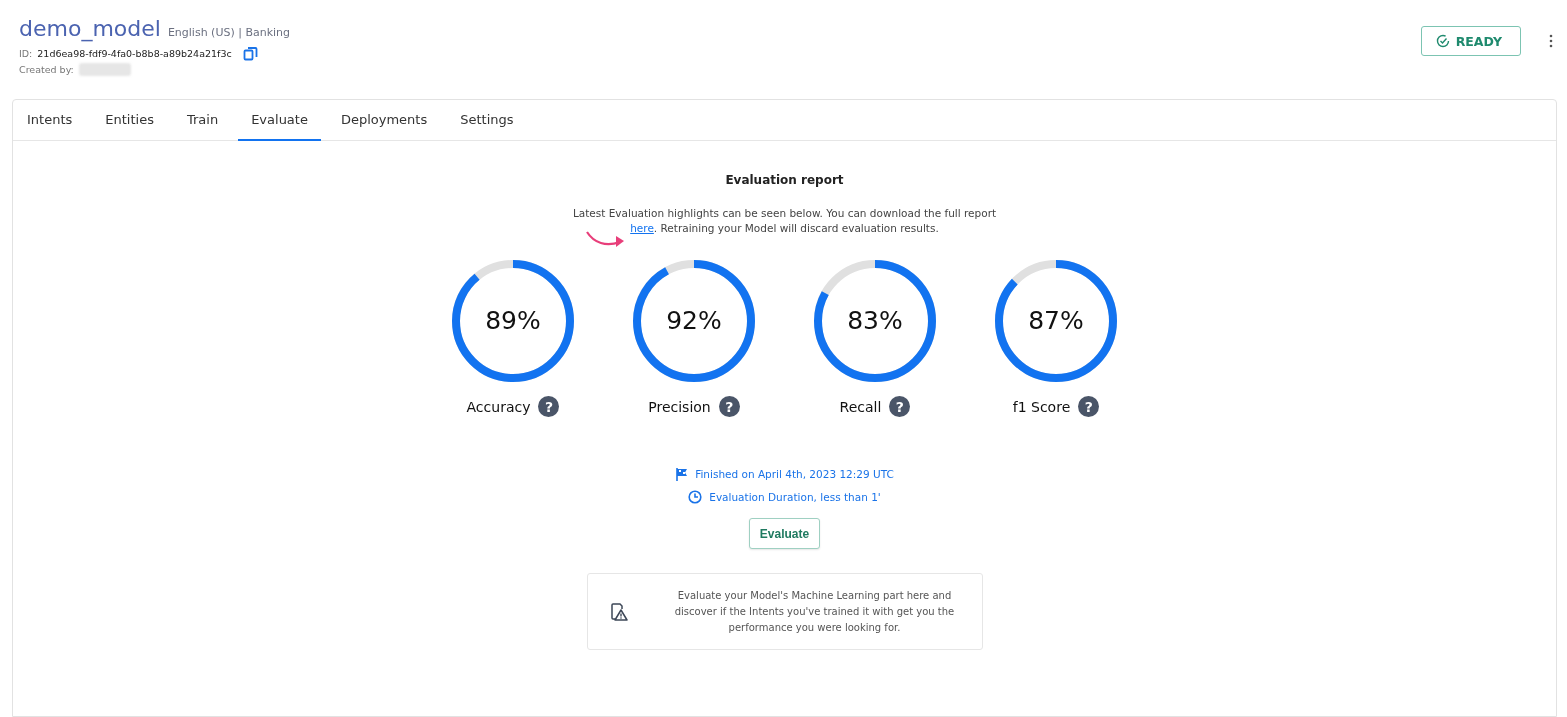 The image size is (1567, 717). What do you see at coordinates (695, 497) in the screenshot?
I see `clock-icon` at bounding box center [695, 497].